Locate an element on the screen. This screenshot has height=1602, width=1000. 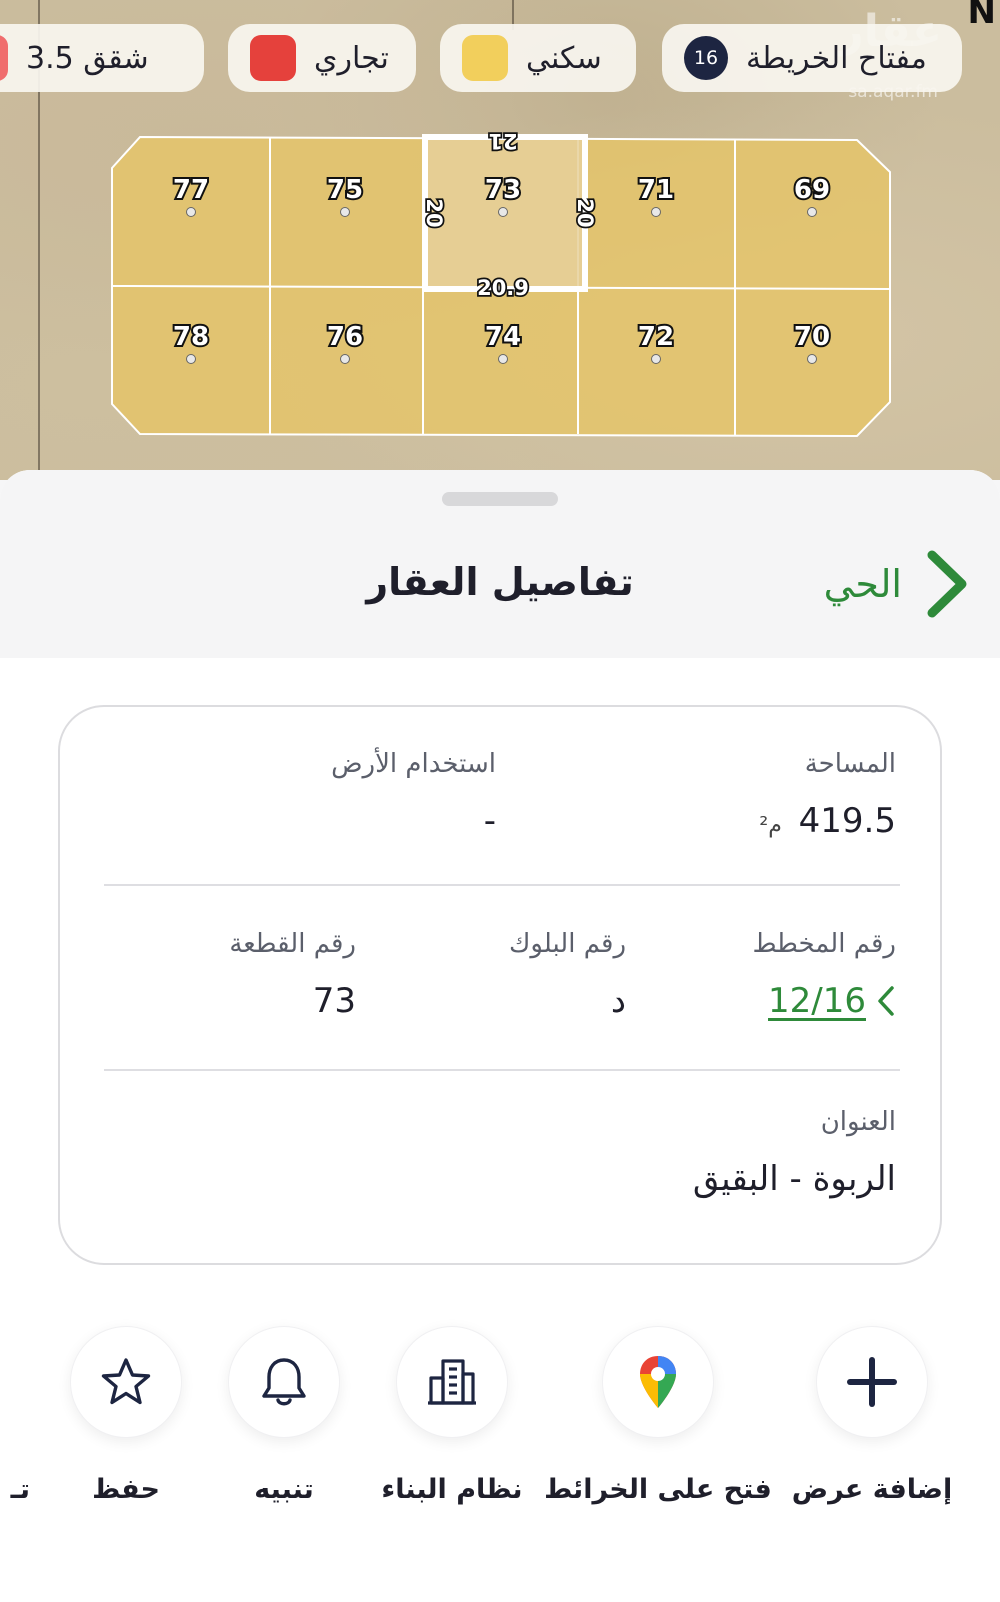
legend-swatch-commercial is located at coordinates (273, 58).